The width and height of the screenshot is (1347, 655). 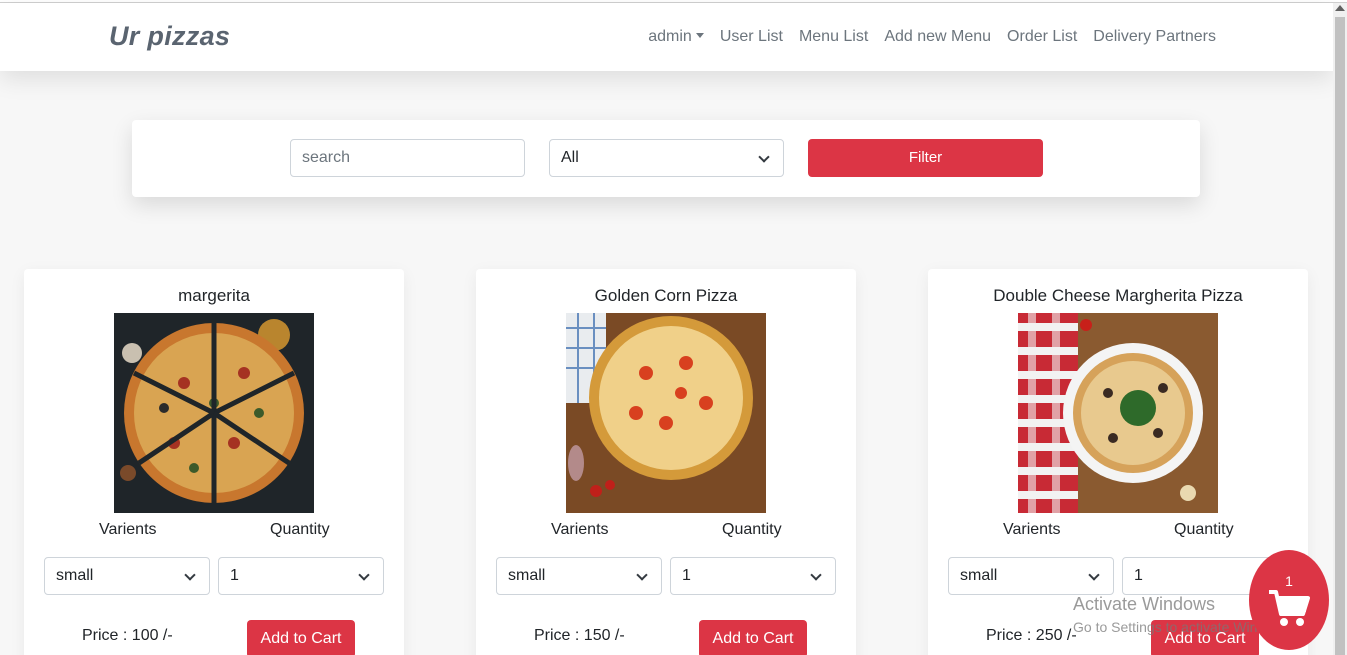 I want to click on nav-menu-list: Menu List, so click(x=833, y=37).